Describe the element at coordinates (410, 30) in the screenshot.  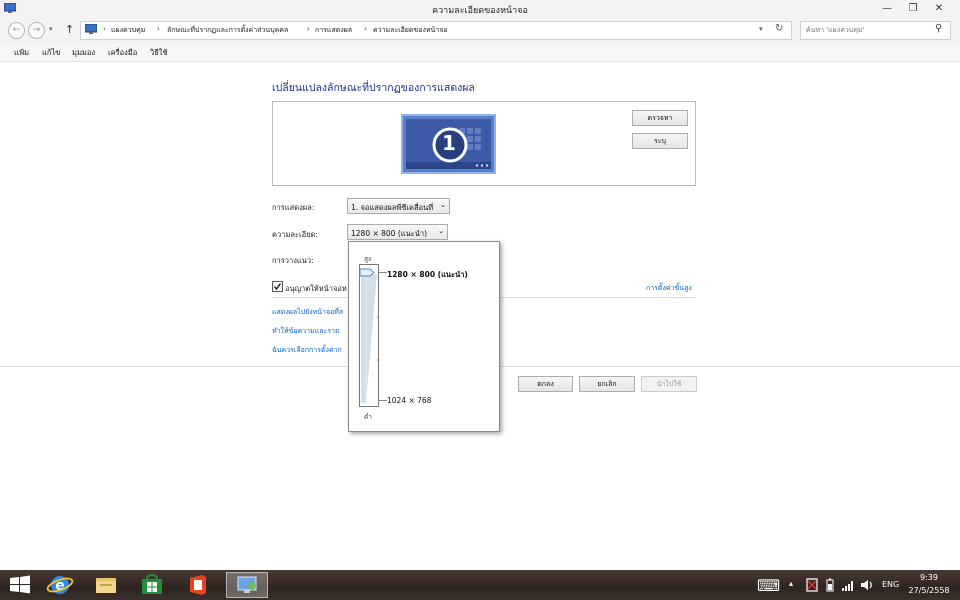
I see `breadcrumb-item-screen-resolution: ความละเอียดของหน้าจอ` at that location.